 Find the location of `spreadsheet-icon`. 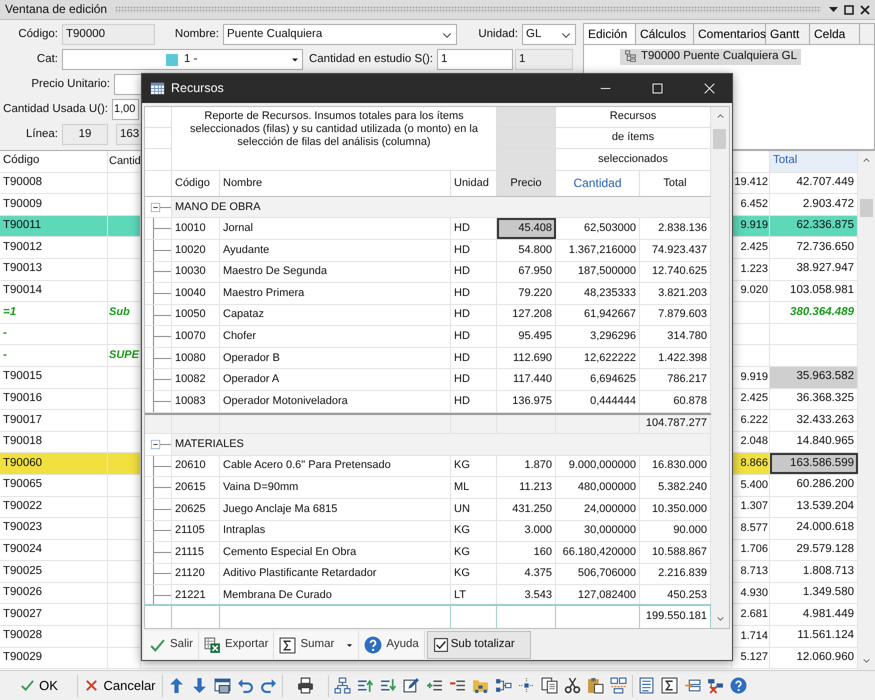

spreadsheet-icon is located at coordinates (213, 645).